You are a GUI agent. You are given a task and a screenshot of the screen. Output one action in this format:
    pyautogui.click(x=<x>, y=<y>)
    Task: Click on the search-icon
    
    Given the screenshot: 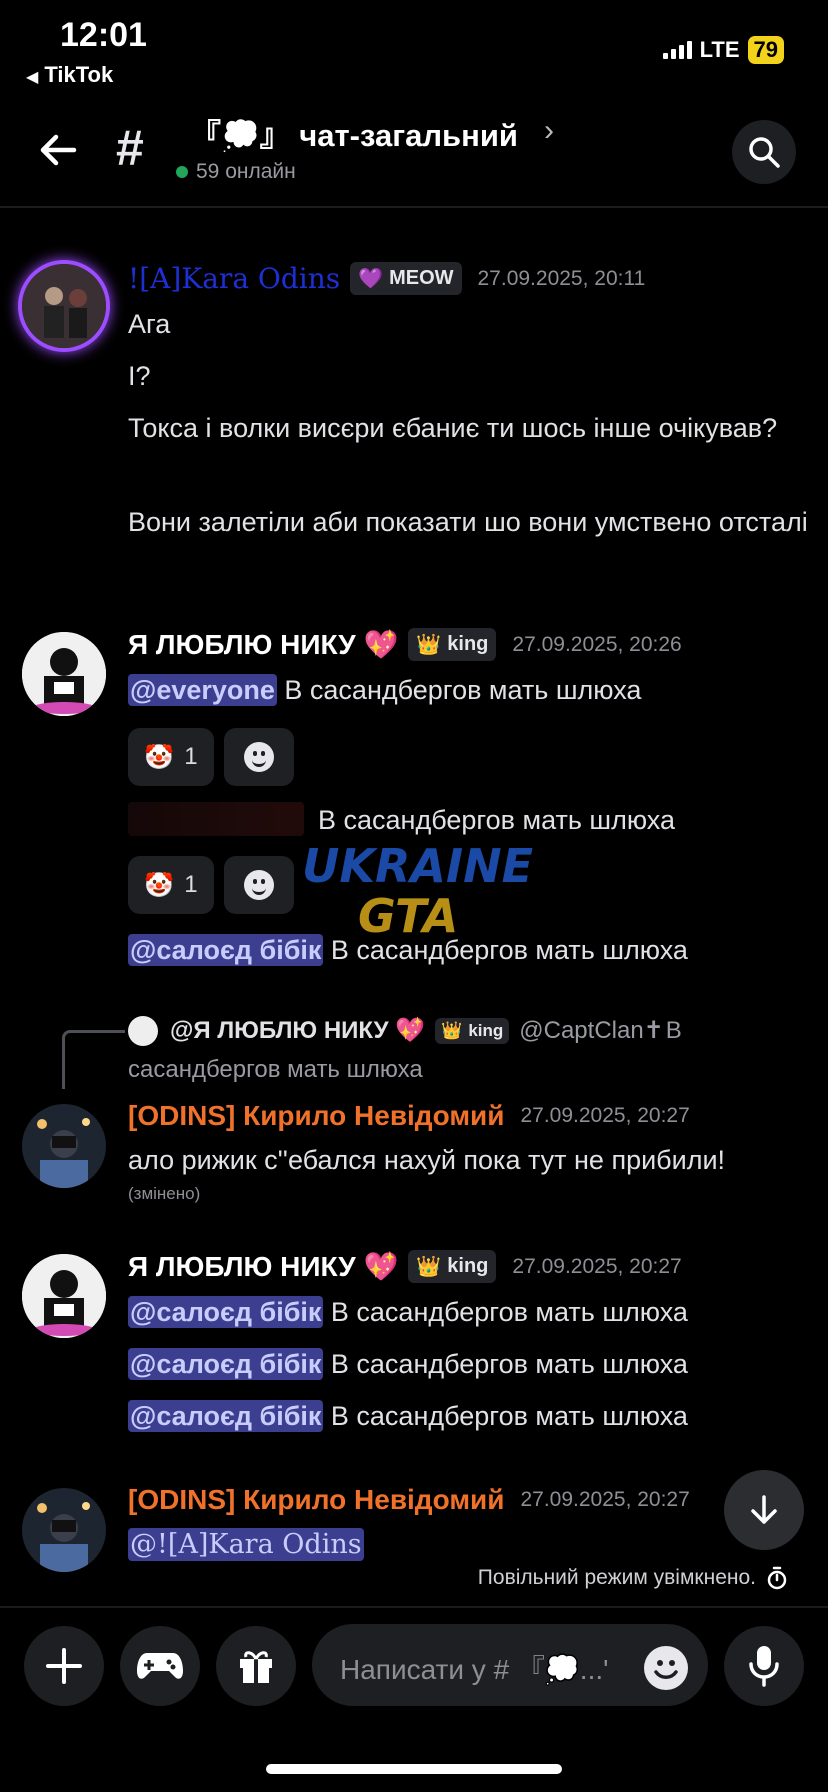 What is the action you would take?
    pyautogui.click(x=764, y=152)
    